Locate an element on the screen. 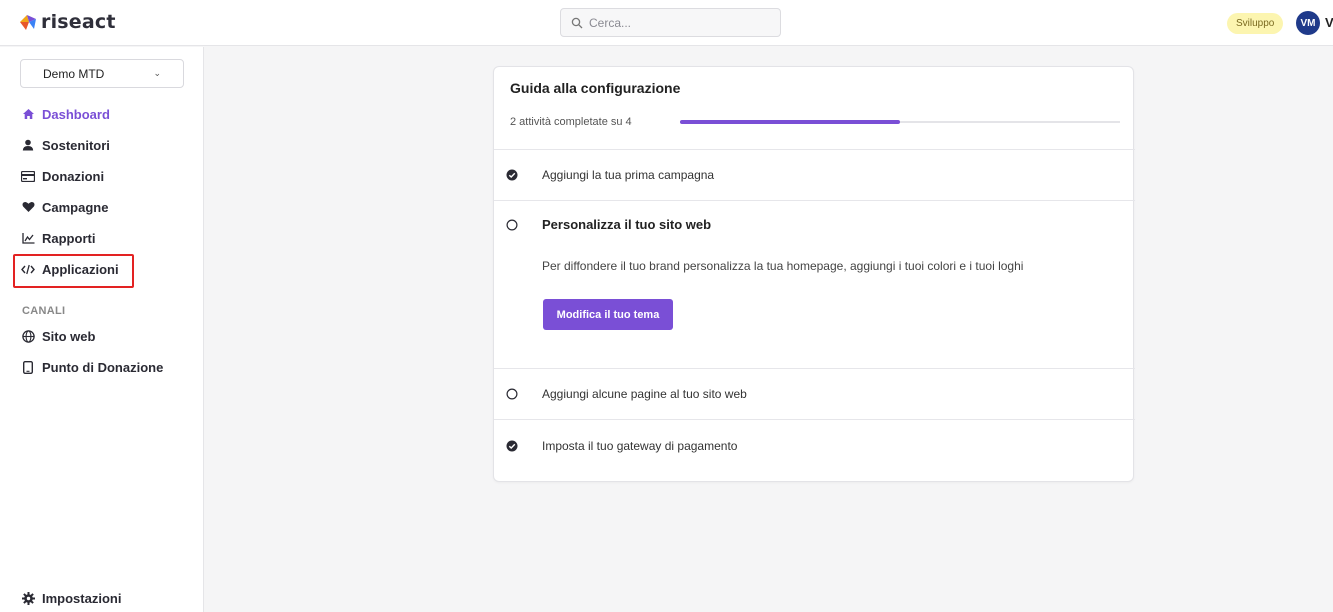 This screenshot has width=1333, height=612. sidebar-item-impostazioni: Impostazioni is located at coordinates (70, 598).